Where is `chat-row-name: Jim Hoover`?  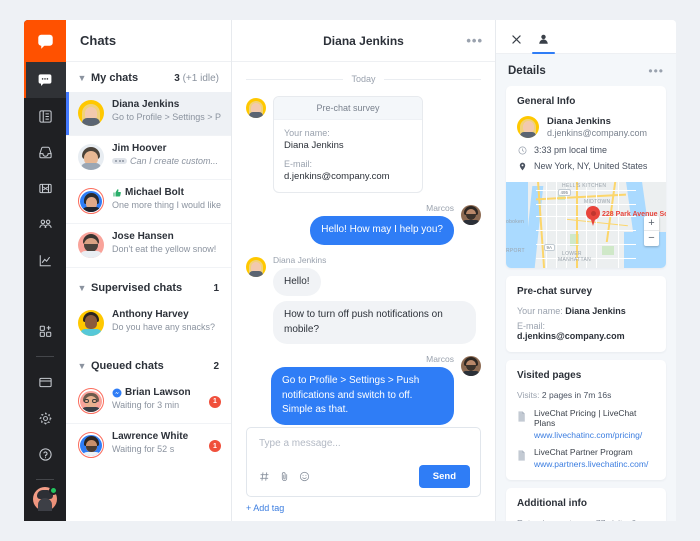 chat-row-name: Jim Hoover is located at coordinates (139, 148).